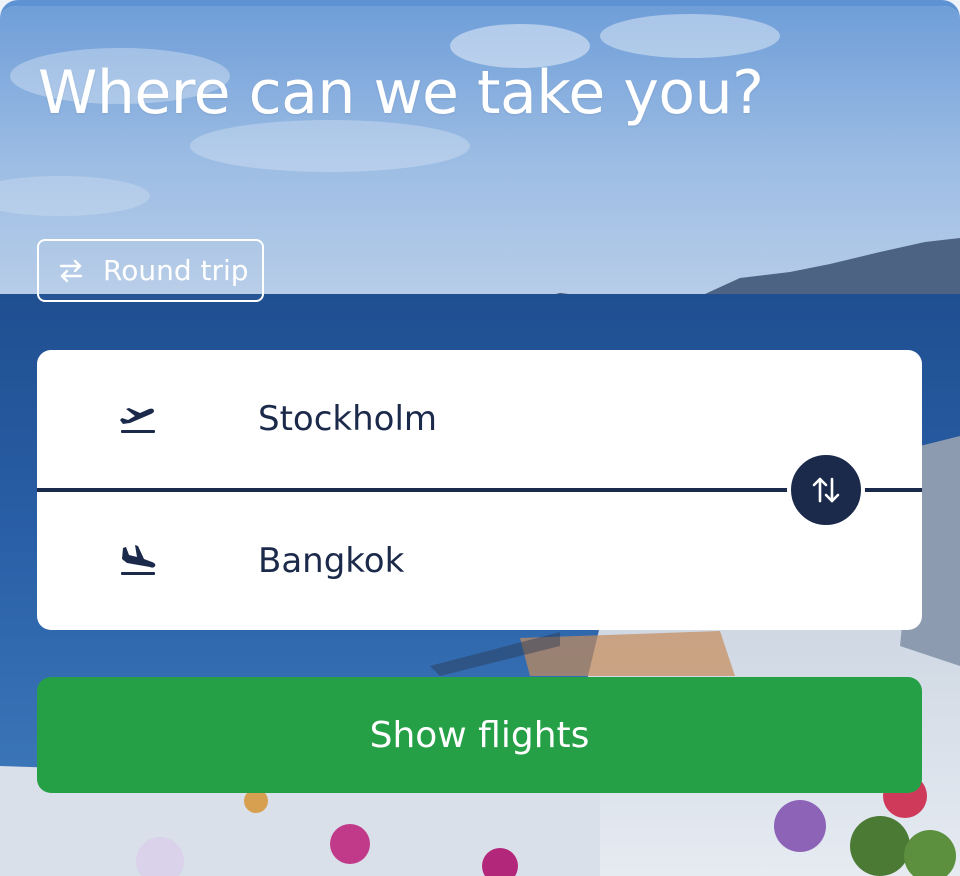 This screenshot has width=960, height=876. I want to click on plane-arrival-icon, so click(137, 561).